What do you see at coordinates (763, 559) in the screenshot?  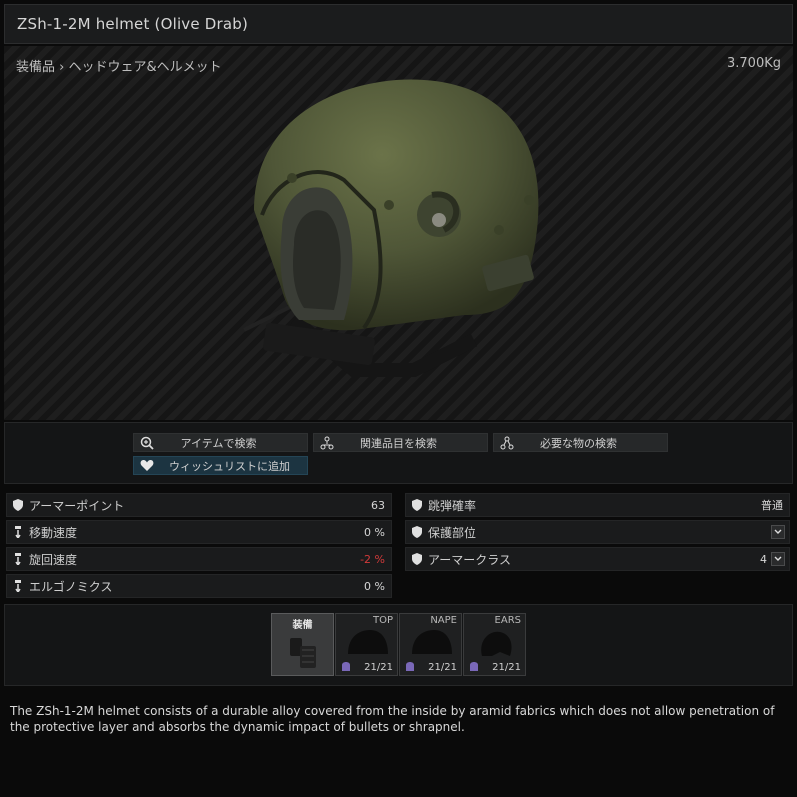 I see `stat-value: 4` at bounding box center [763, 559].